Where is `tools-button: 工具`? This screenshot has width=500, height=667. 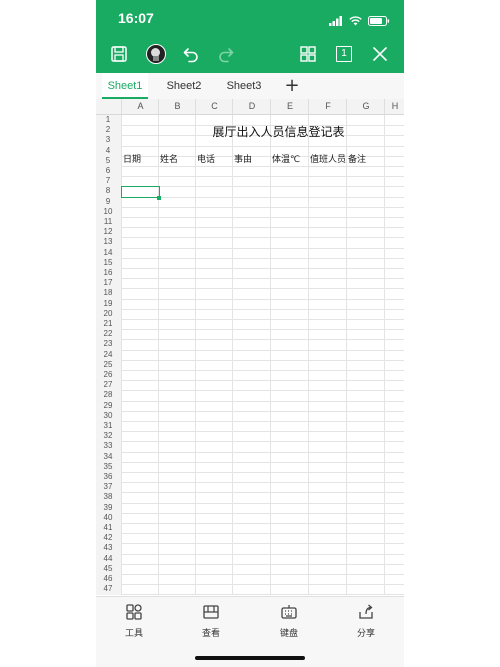 tools-button: 工具 is located at coordinates (134, 621).